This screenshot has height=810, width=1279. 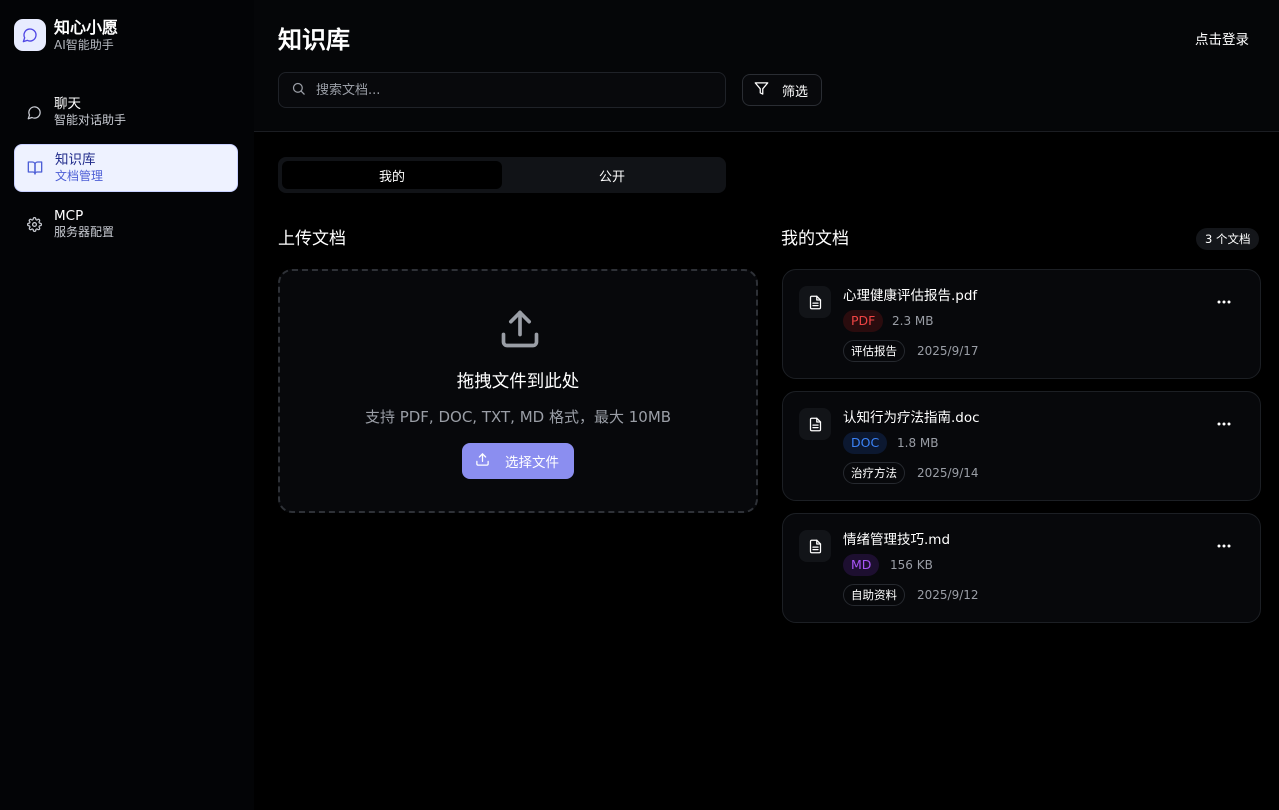 What do you see at coordinates (126, 224) in the screenshot?
I see `sidebar-item-mcp: MCP 服务器配置` at bounding box center [126, 224].